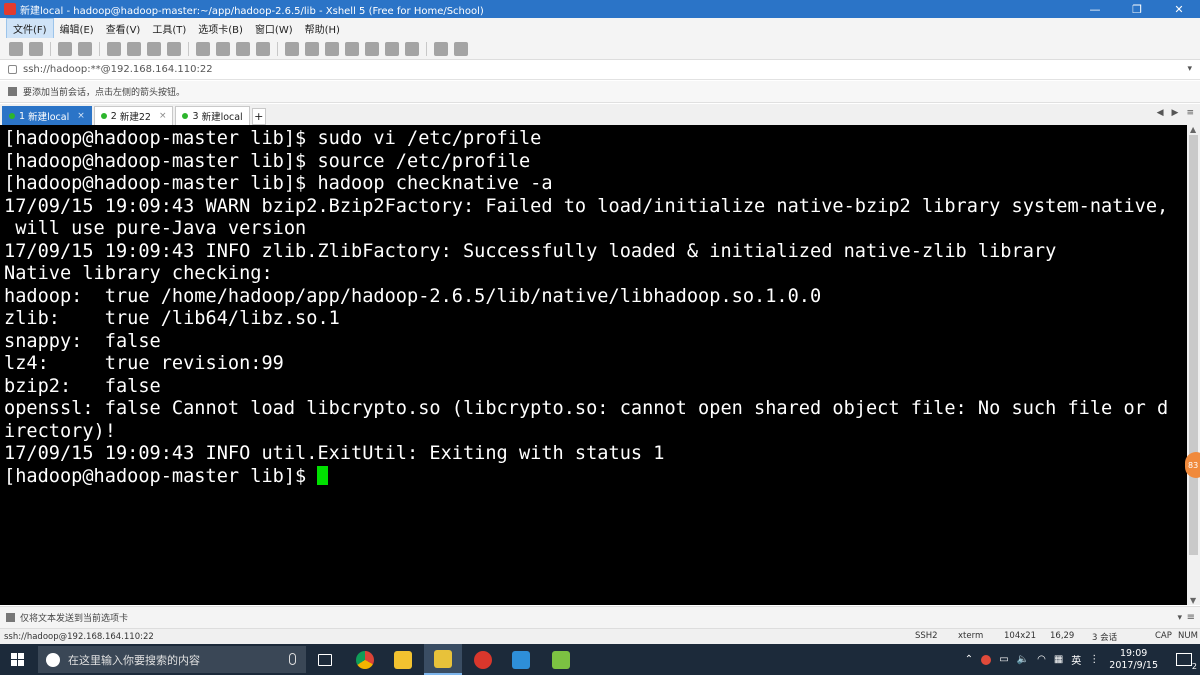 The image size is (1200, 675). I want to click on taskbar-explorer, so click(403, 659).